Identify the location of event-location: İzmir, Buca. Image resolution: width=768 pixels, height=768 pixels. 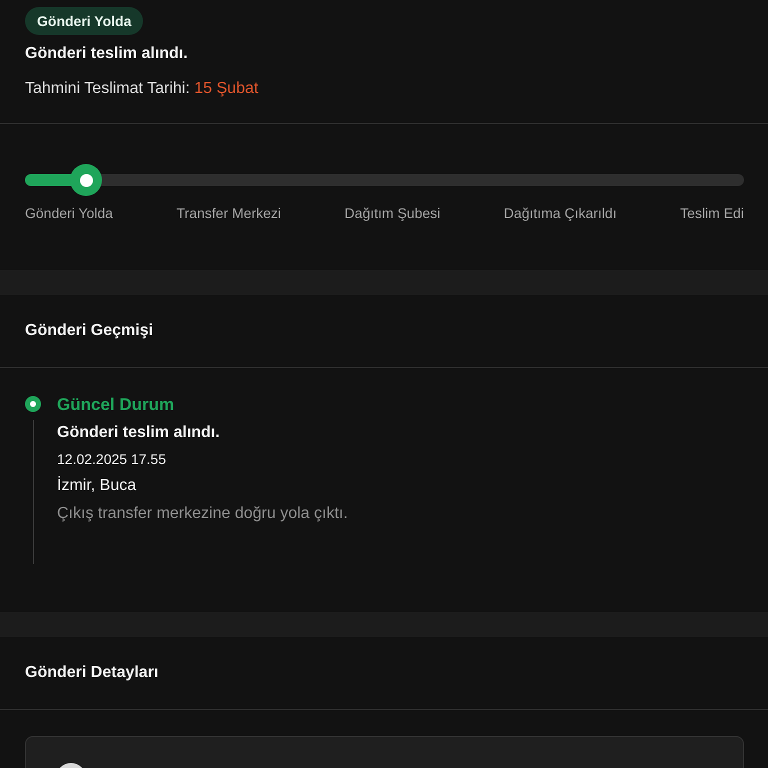
(96, 486).